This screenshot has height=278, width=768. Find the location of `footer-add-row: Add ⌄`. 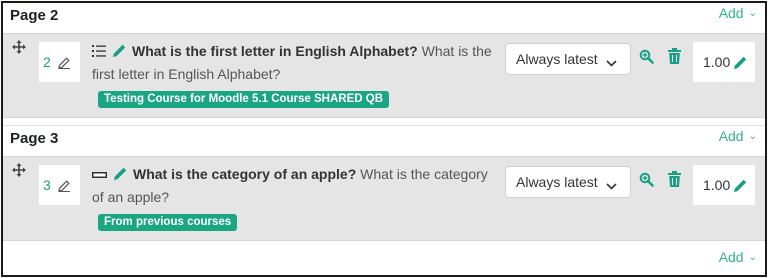

footer-add-row: Add ⌄ is located at coordinates (384, 256).